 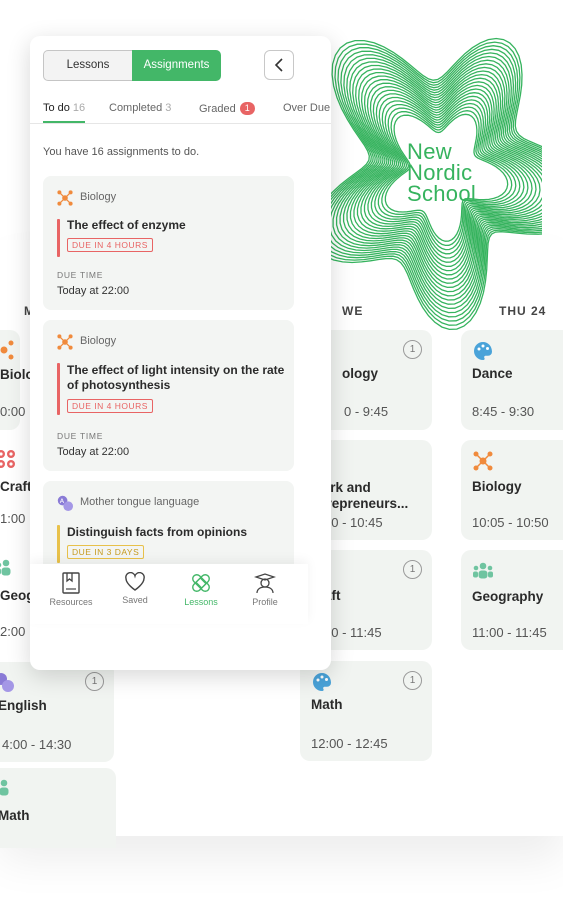 I want to click on tabs-divider, so click(x=180, y=123).